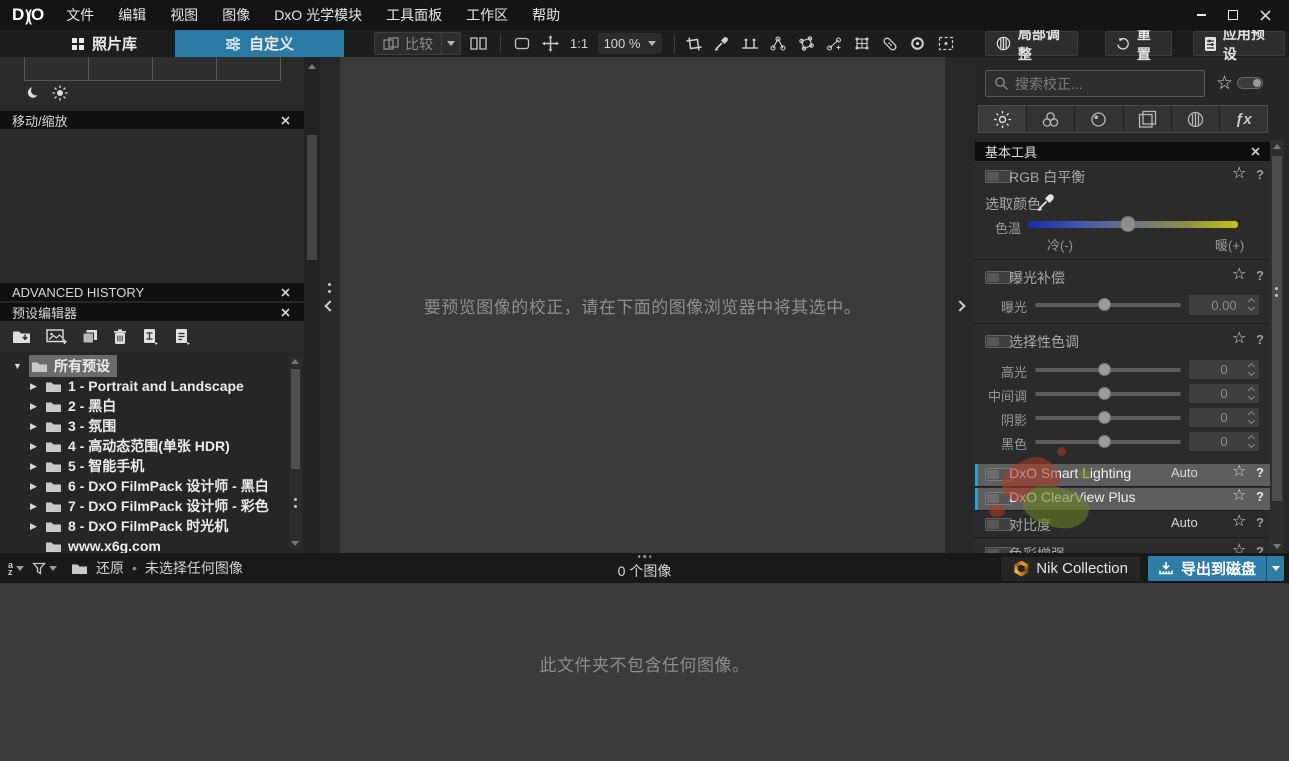 The height and width of the screenshot is (761, 1289). I want to click on local-adjustments-button: 局部调整, so click(1031, 44).